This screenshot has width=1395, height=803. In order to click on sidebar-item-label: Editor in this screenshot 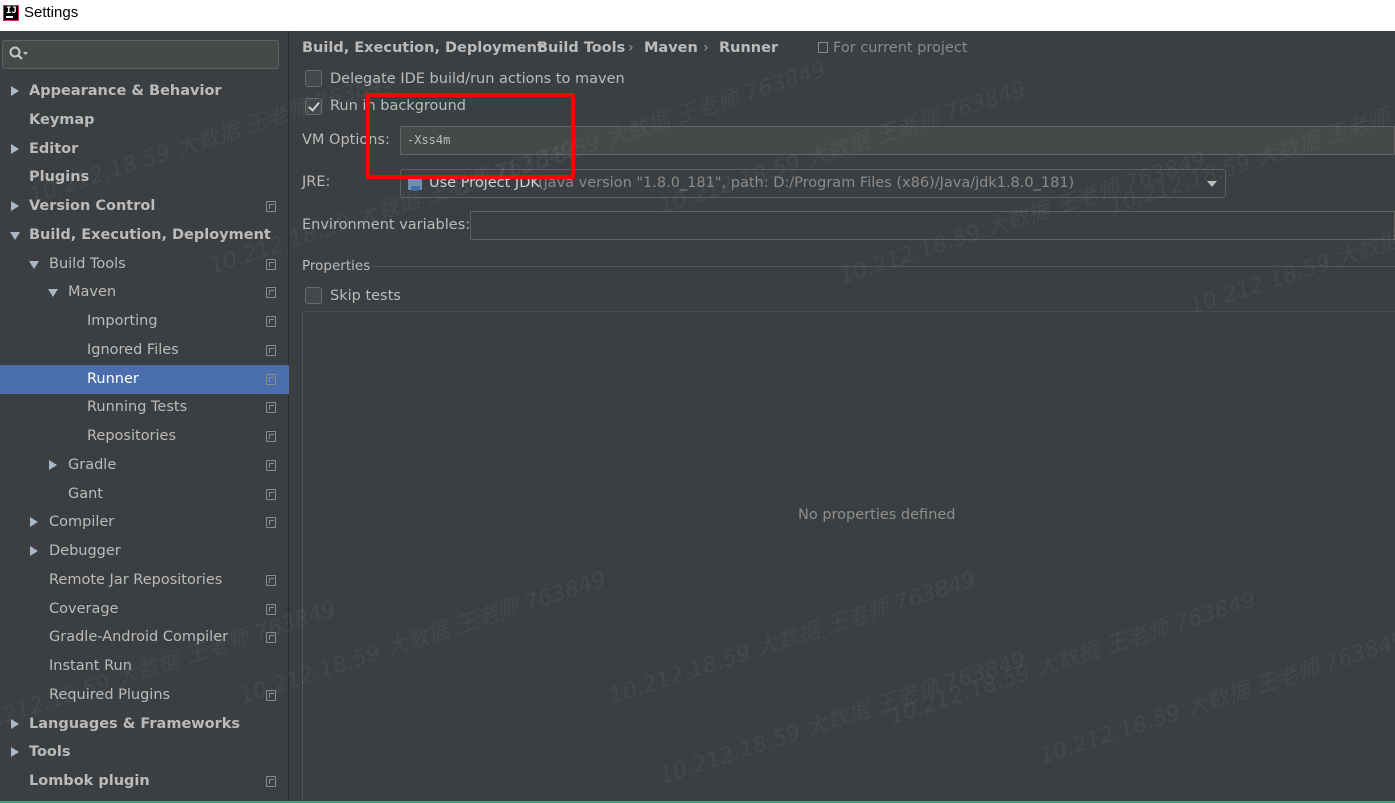, I will do `click(54, 148)`.